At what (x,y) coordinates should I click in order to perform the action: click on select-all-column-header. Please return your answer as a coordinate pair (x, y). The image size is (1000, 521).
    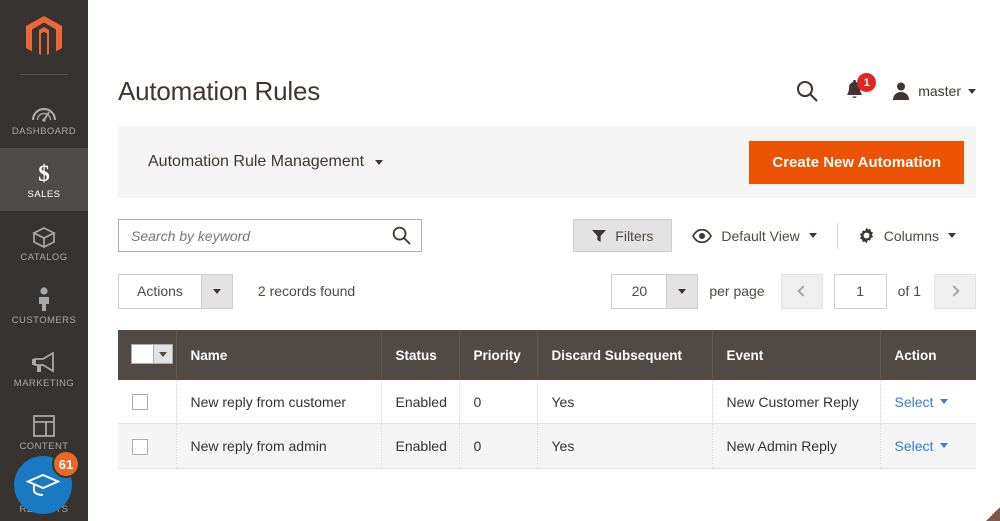
    Looking at the image, I should click on (147, 355).